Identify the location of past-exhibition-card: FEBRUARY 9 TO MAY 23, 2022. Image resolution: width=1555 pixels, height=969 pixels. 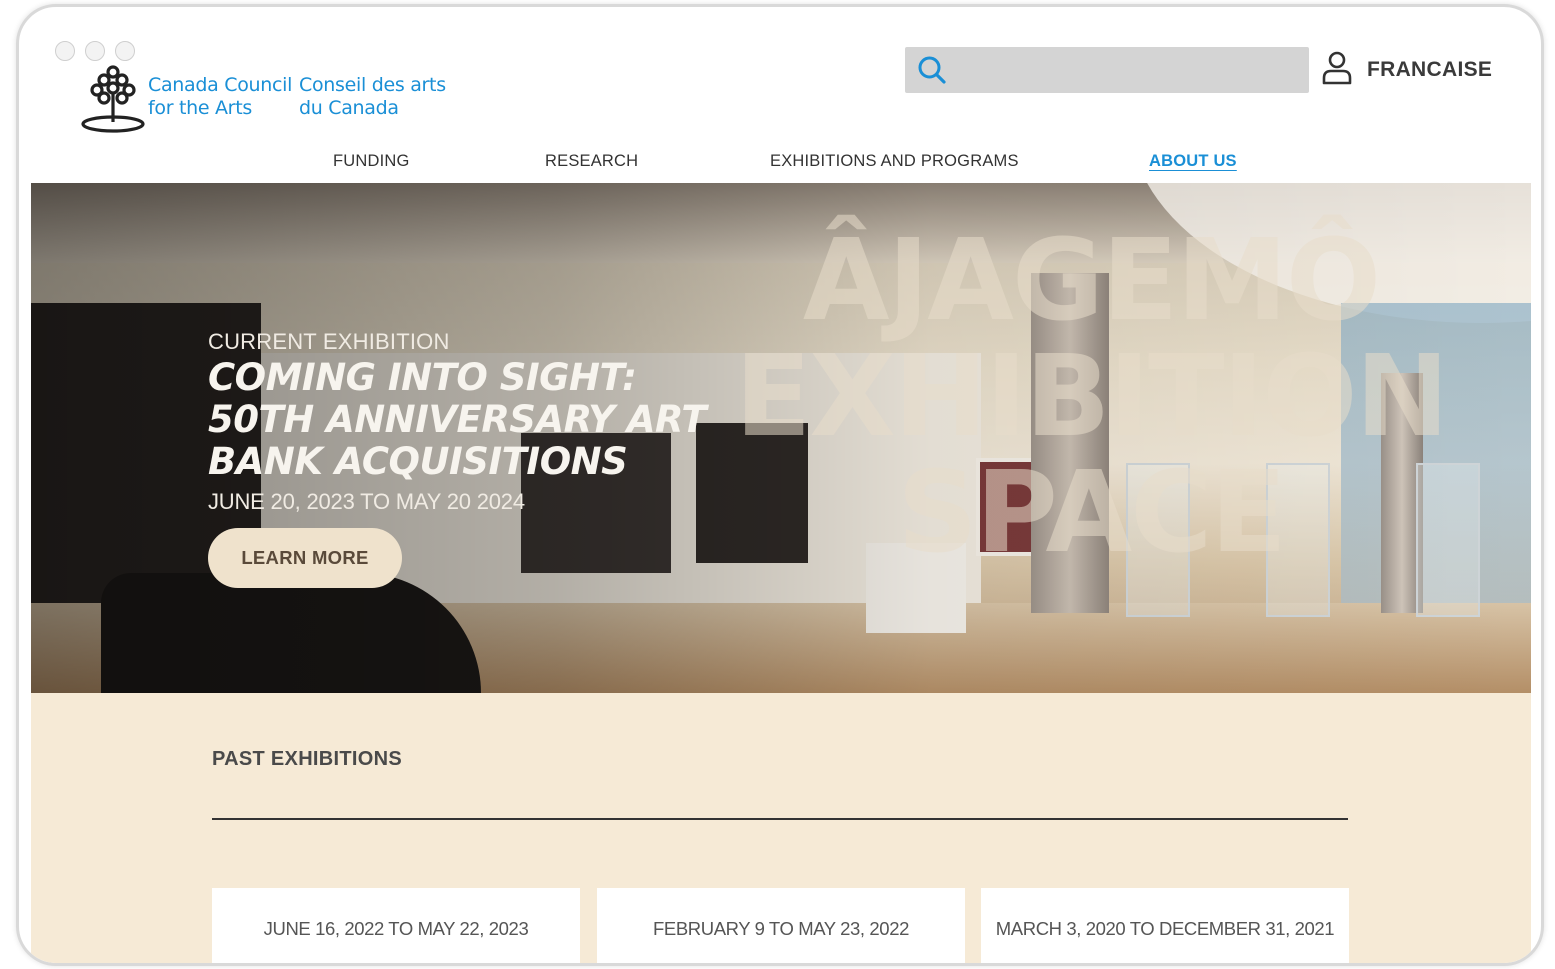
(781, 925).